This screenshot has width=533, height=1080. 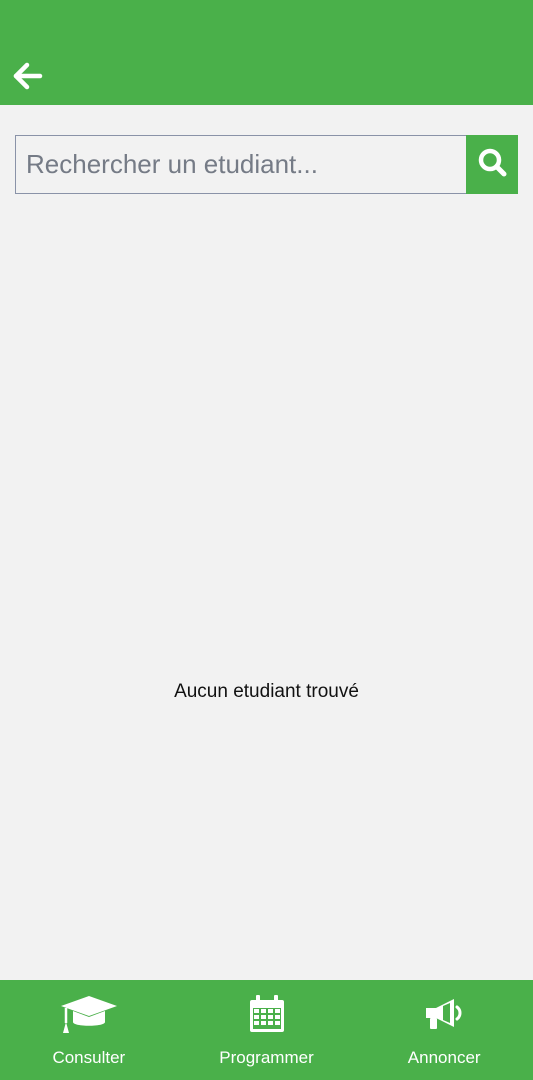 What do you see at coordinates (444, 1014) in the screenshot?
I see `megaphone-icon` at bounding box center [444, 1014].